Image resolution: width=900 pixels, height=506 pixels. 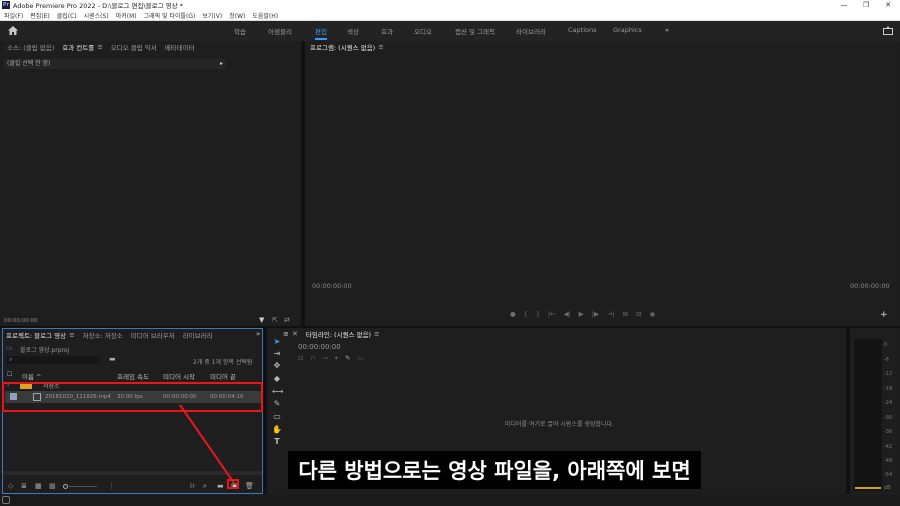 I want to click on automate-to-sequence-icon: ⊪, so click(x=193, y=486).